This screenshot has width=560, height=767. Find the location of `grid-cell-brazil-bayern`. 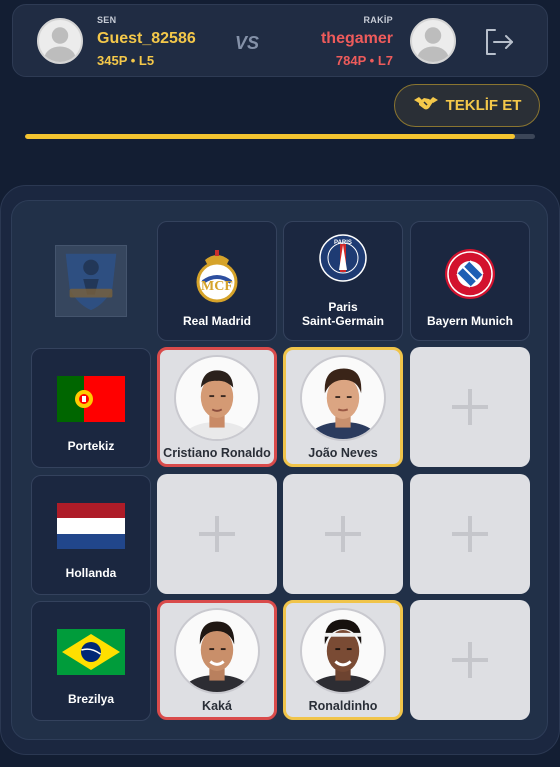

grid-cell-brazil-bayern is located at coordinates (470, 660).